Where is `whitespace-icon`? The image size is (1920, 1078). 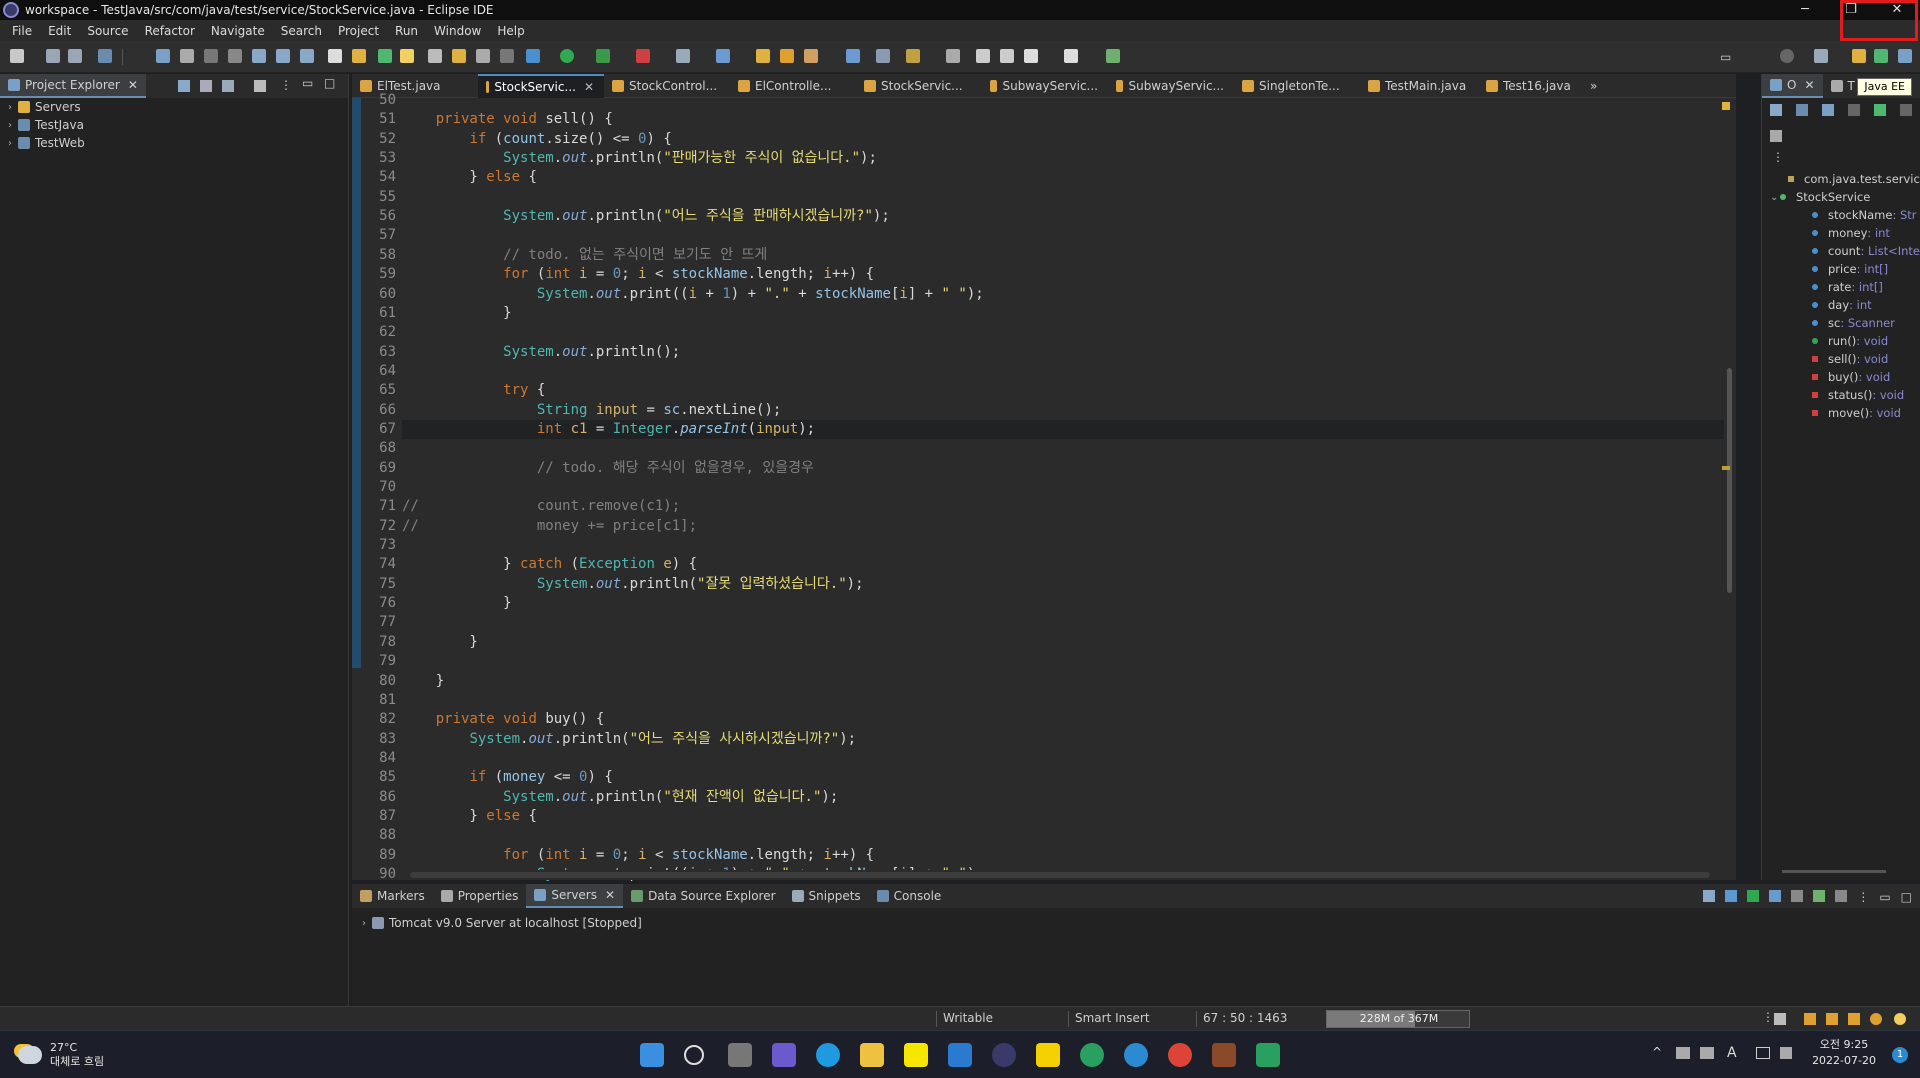
whitespace-icon is located at coordinates (483, 56).